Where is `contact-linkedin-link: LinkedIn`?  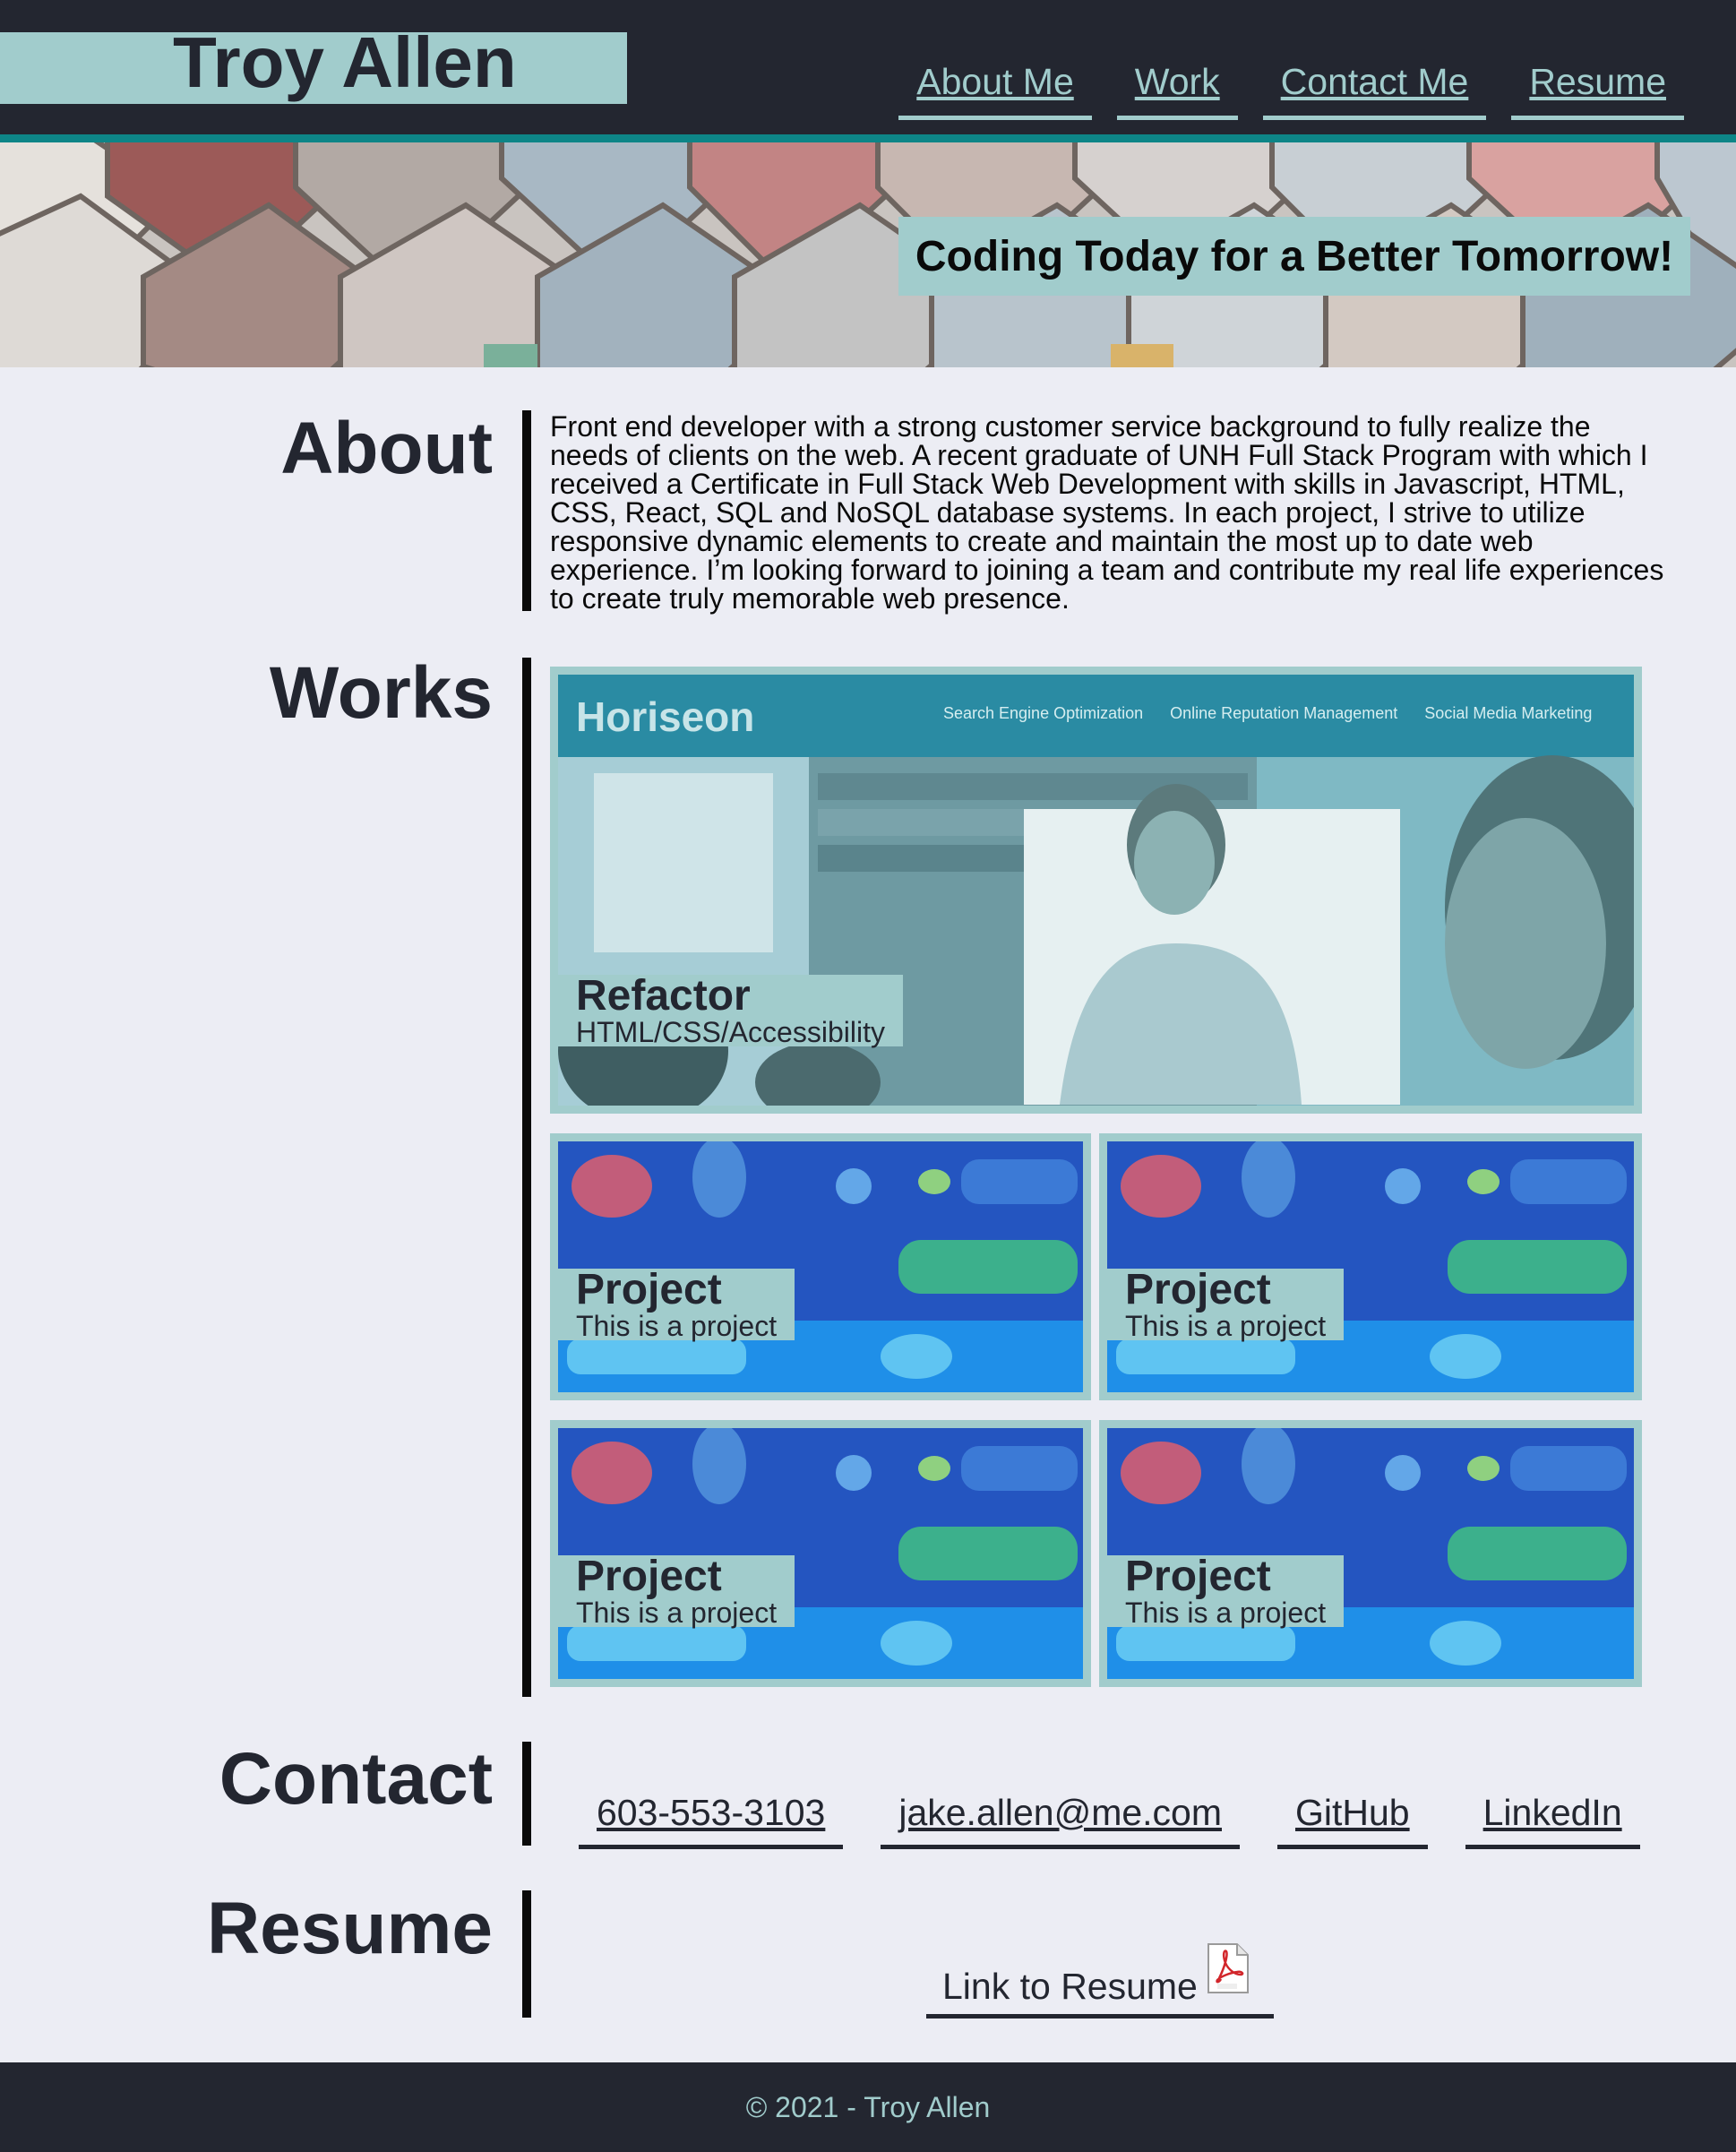 contact-linkedin-link: LinkedIn is located at coordinates (1553, 1817).